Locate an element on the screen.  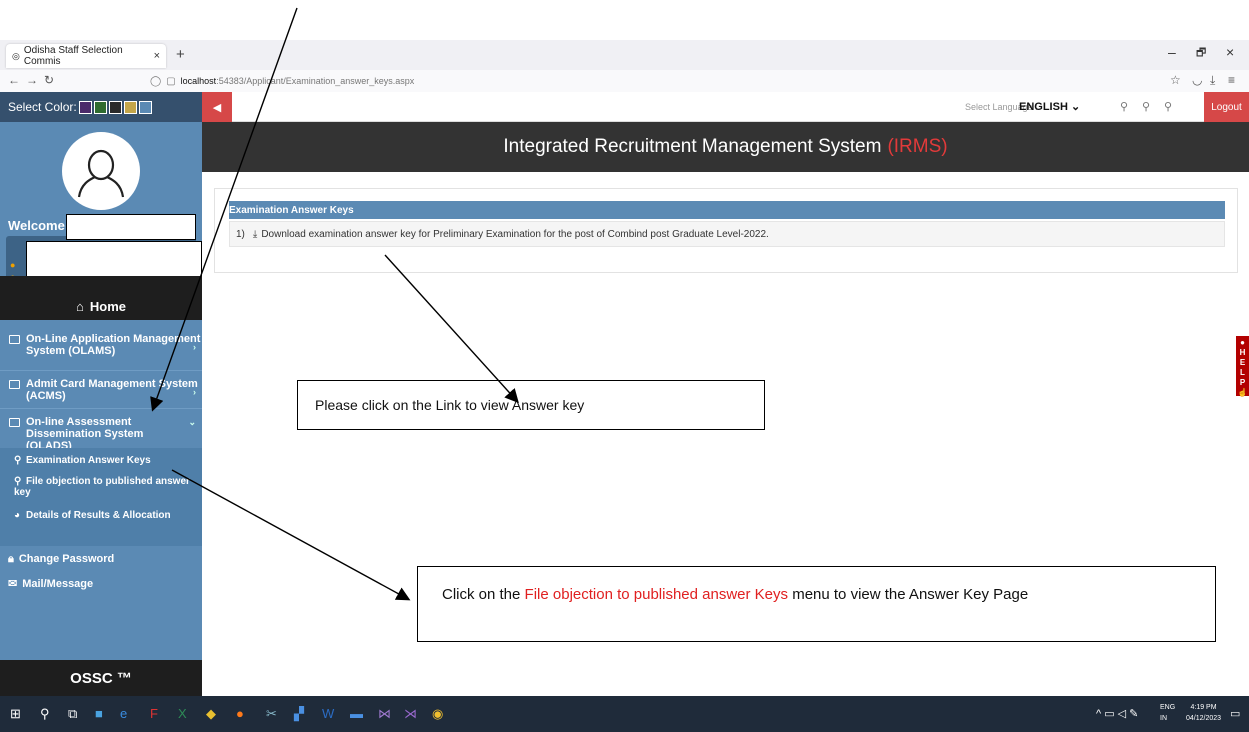
back-arrow-icon: ← is located at coordinates (14, 80).